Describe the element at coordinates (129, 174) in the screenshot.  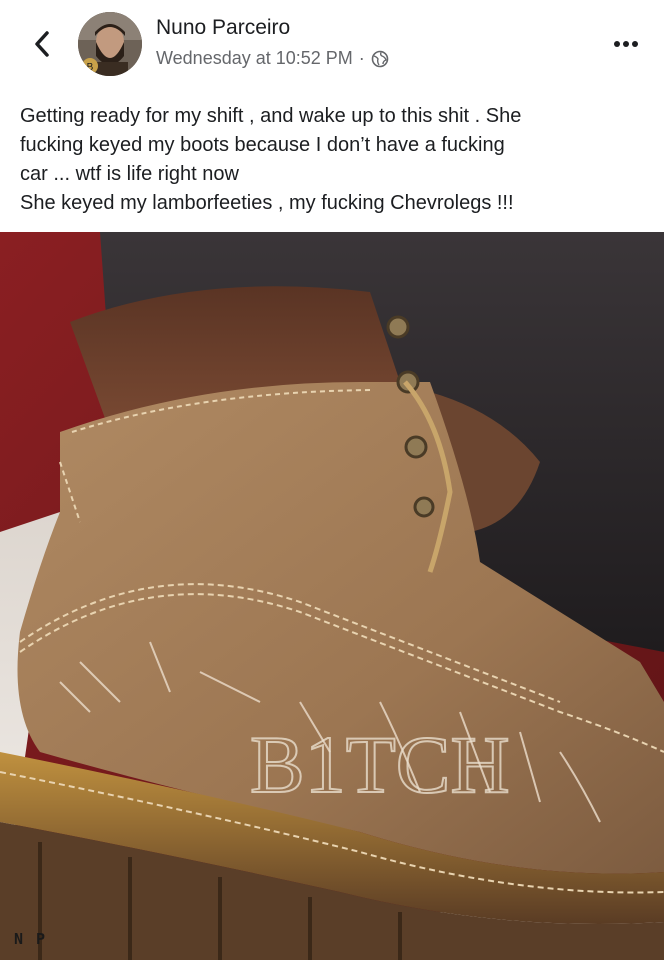
I see `post-text-line: car ... wtf is life right now` at that location.